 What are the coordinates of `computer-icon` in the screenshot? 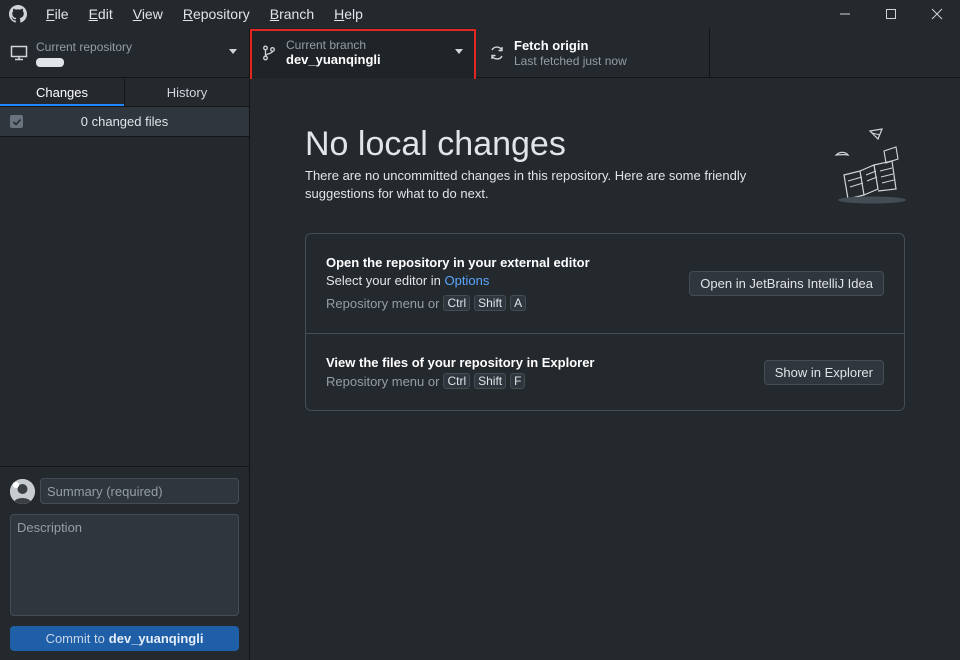 It's located at (19, 53).